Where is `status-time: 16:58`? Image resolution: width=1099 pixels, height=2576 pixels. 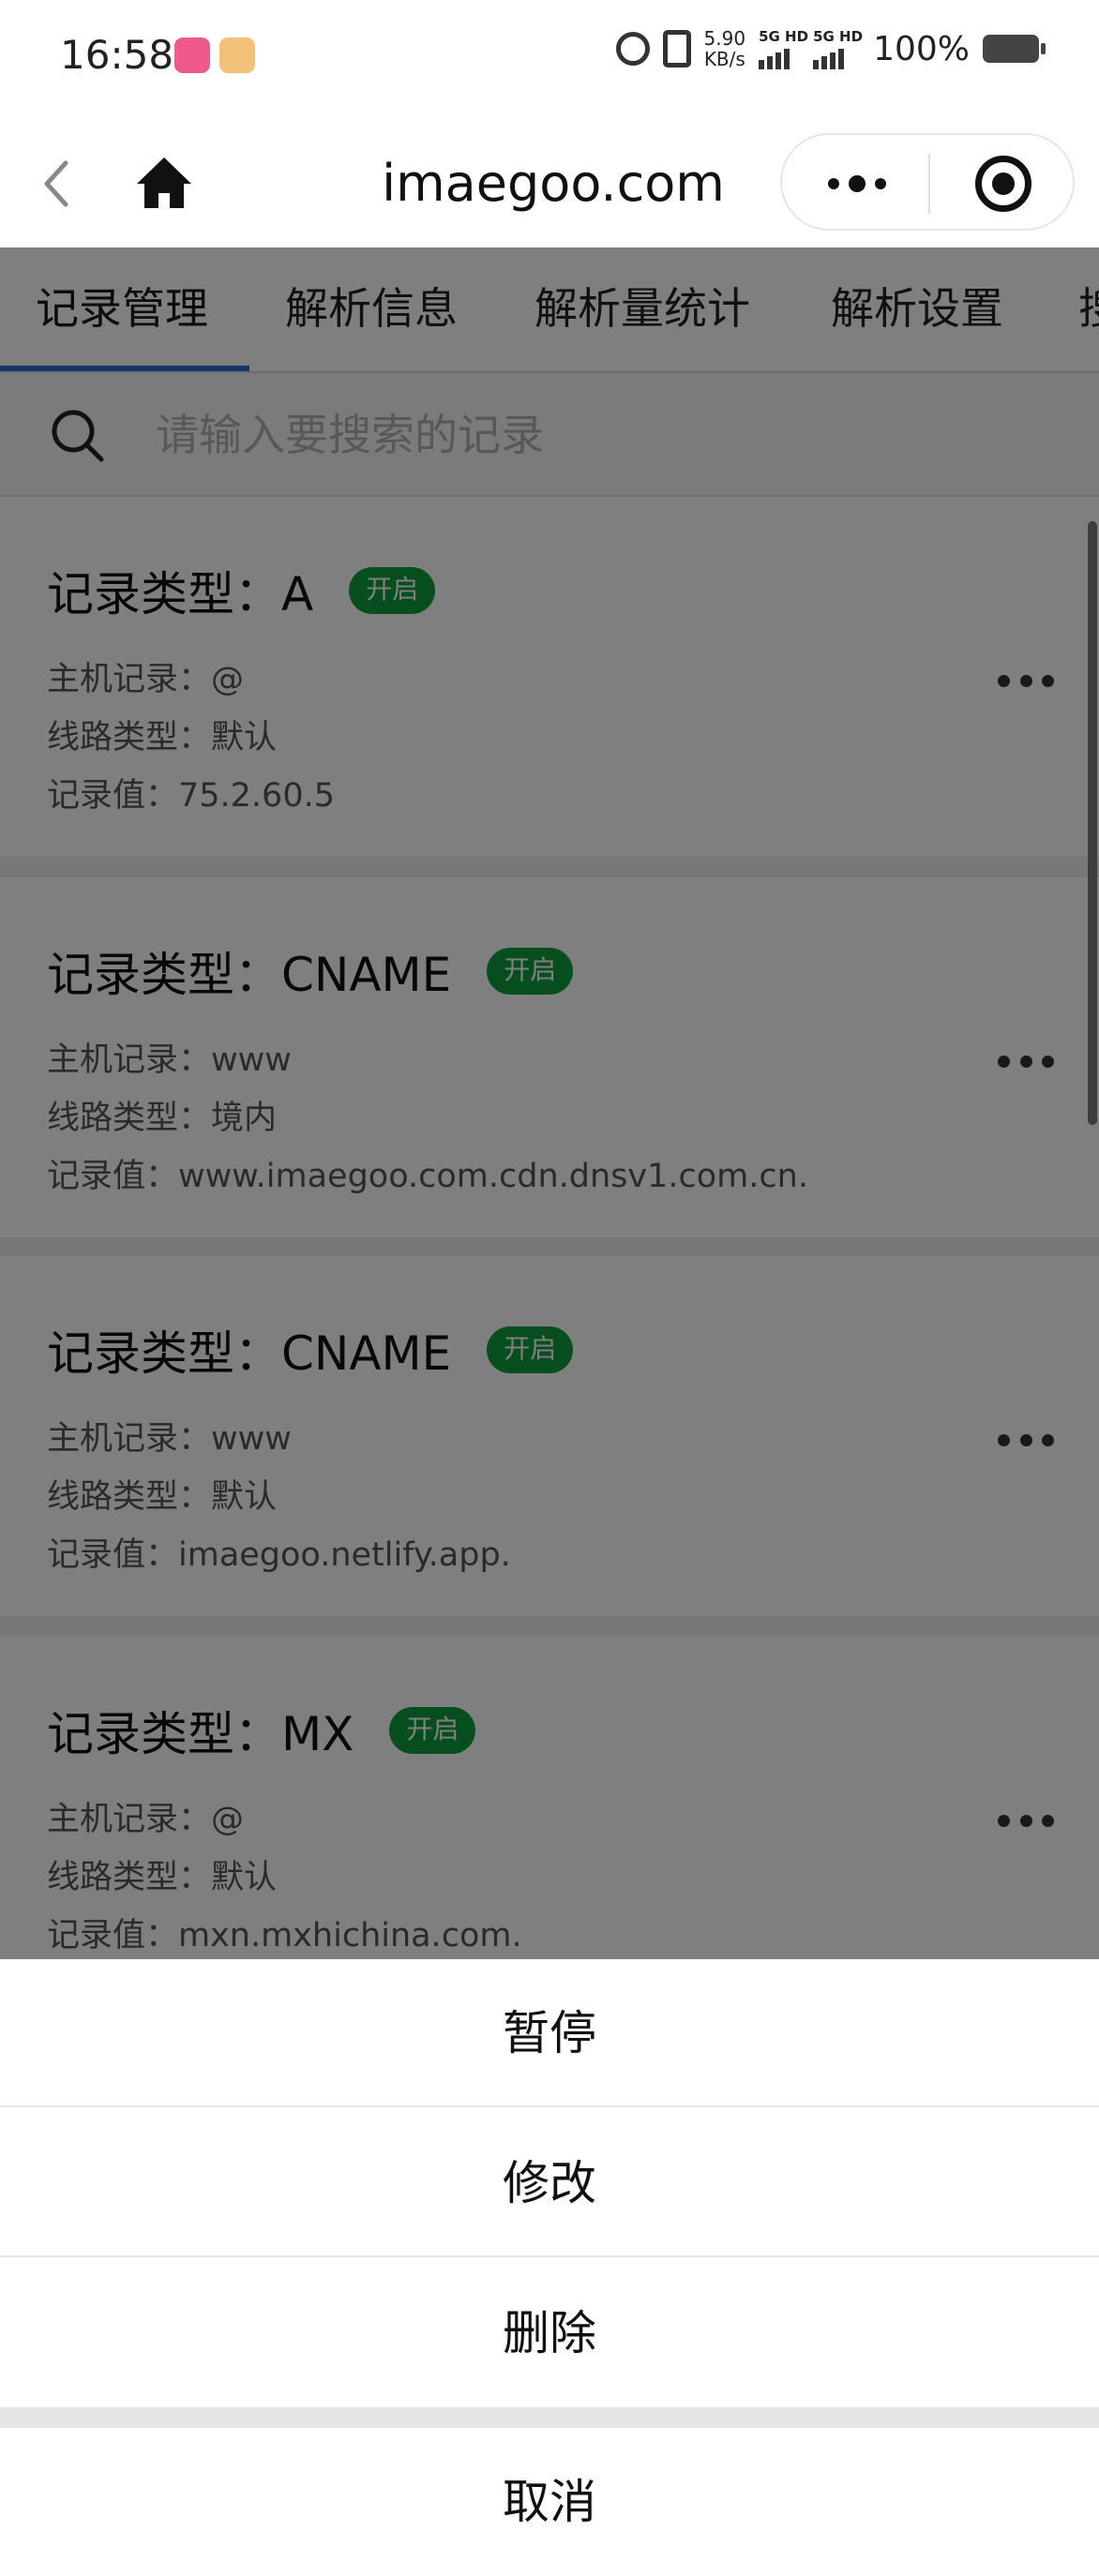 status-time: 16:58 is located at coordinates (117, 55).